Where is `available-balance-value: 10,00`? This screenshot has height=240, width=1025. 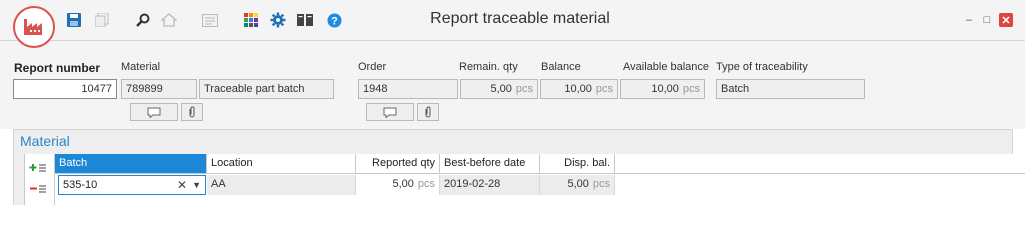
available-balance-value: 10,00 is located at coordinates (665, 89).